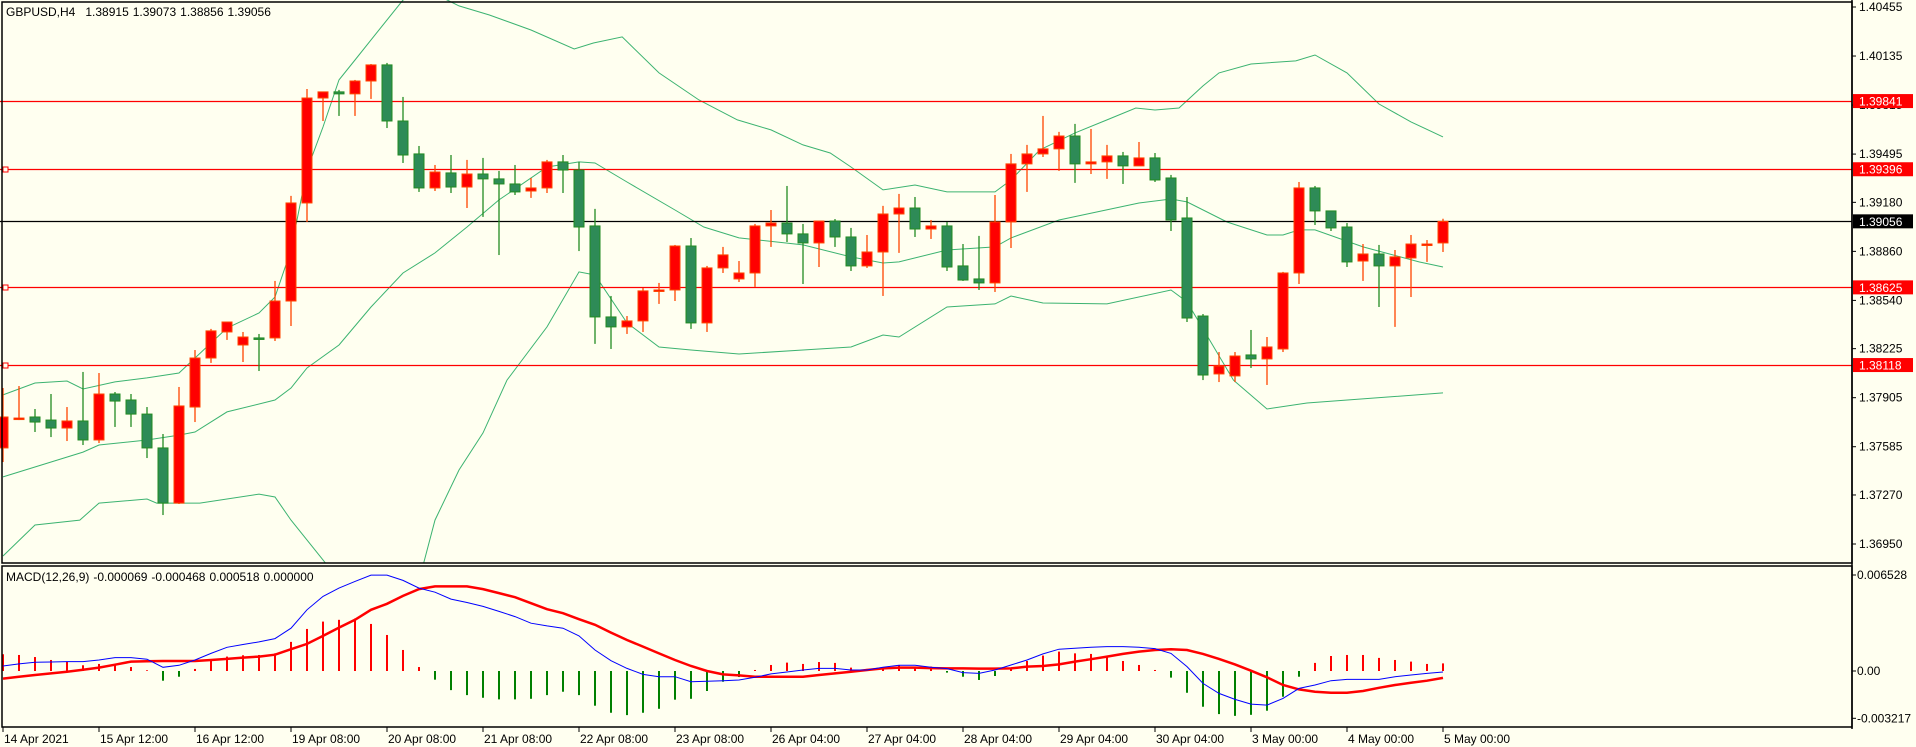 This screenshot has height=747, width=1916. What do you see at coordinates (289, 577) in the screenshot?
I see `macd-extra-value: 0.000000` at bounding box center [289, 577].